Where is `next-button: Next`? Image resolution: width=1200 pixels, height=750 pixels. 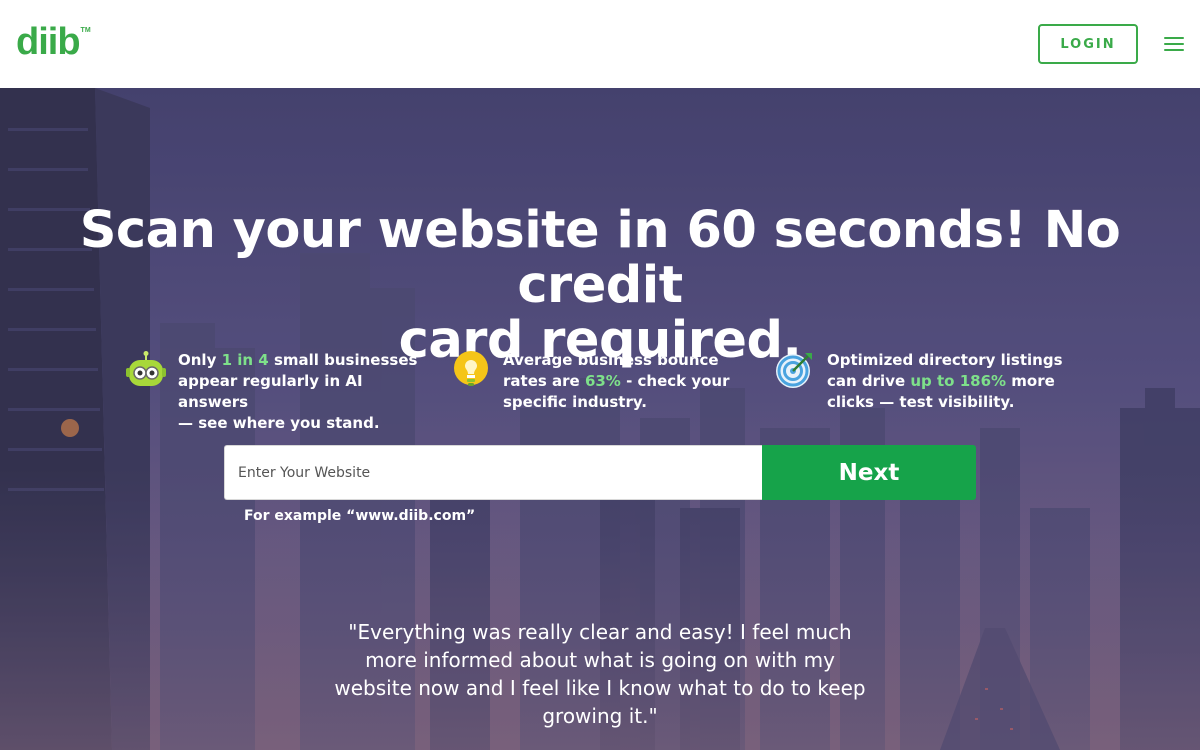
next-button: Next is located at coordinates (869, 472).